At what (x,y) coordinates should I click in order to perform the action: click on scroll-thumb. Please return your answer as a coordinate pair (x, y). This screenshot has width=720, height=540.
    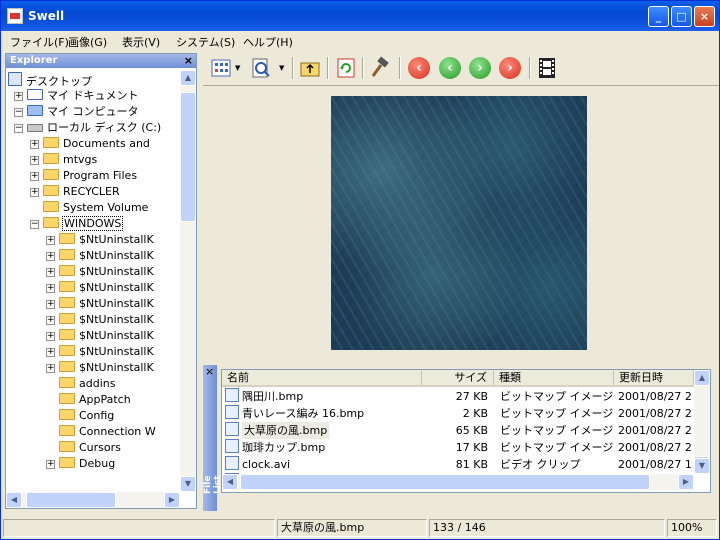
    Looking at the image, I should click on (188, 157).